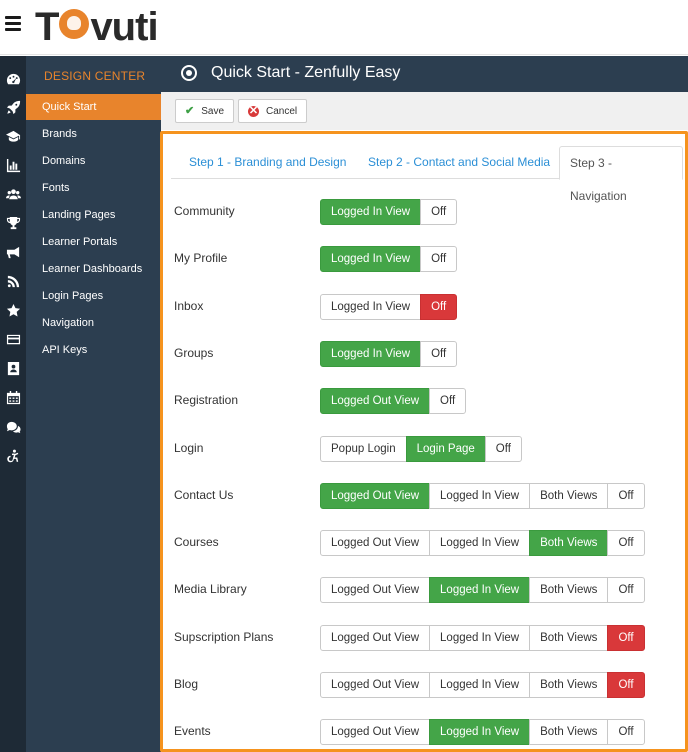 The image size is (688, 752). I want to click on setting-label-courses: Courses, so click(196, 542).